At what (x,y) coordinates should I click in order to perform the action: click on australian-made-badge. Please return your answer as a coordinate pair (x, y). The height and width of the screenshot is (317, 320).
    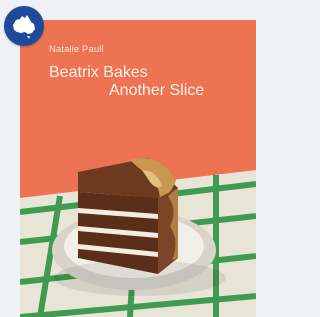
    Looking at the image, I should click on (24, 26).